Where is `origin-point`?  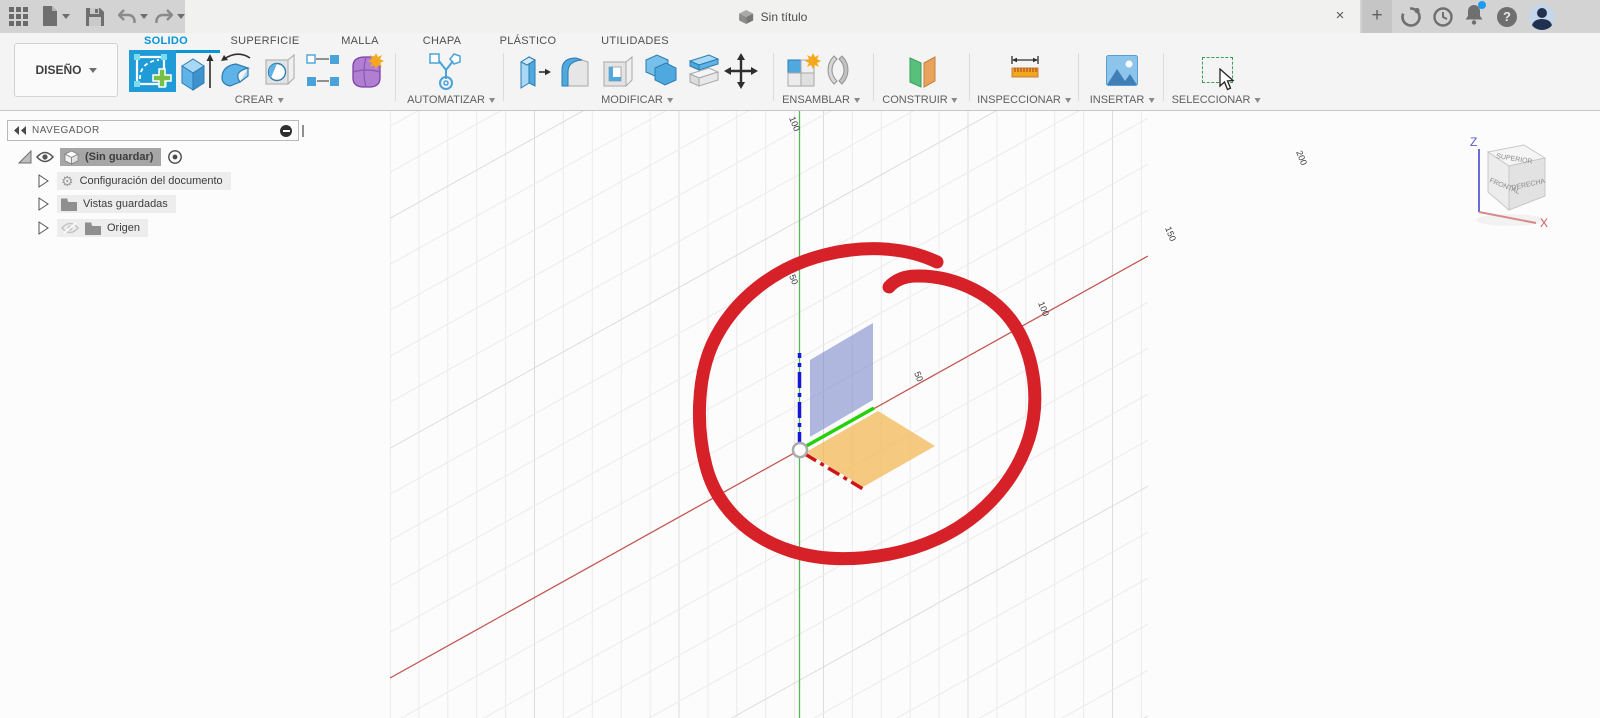 origin-point is located at coordinates (800, 450).